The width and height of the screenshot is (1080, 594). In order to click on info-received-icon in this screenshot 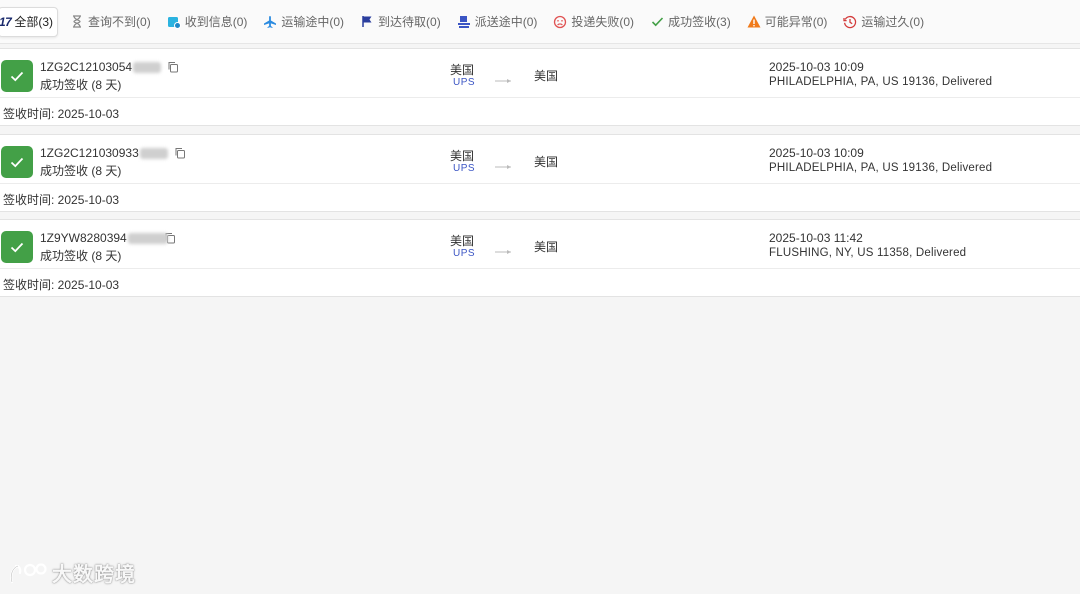, I will do `click(174, 22)`.